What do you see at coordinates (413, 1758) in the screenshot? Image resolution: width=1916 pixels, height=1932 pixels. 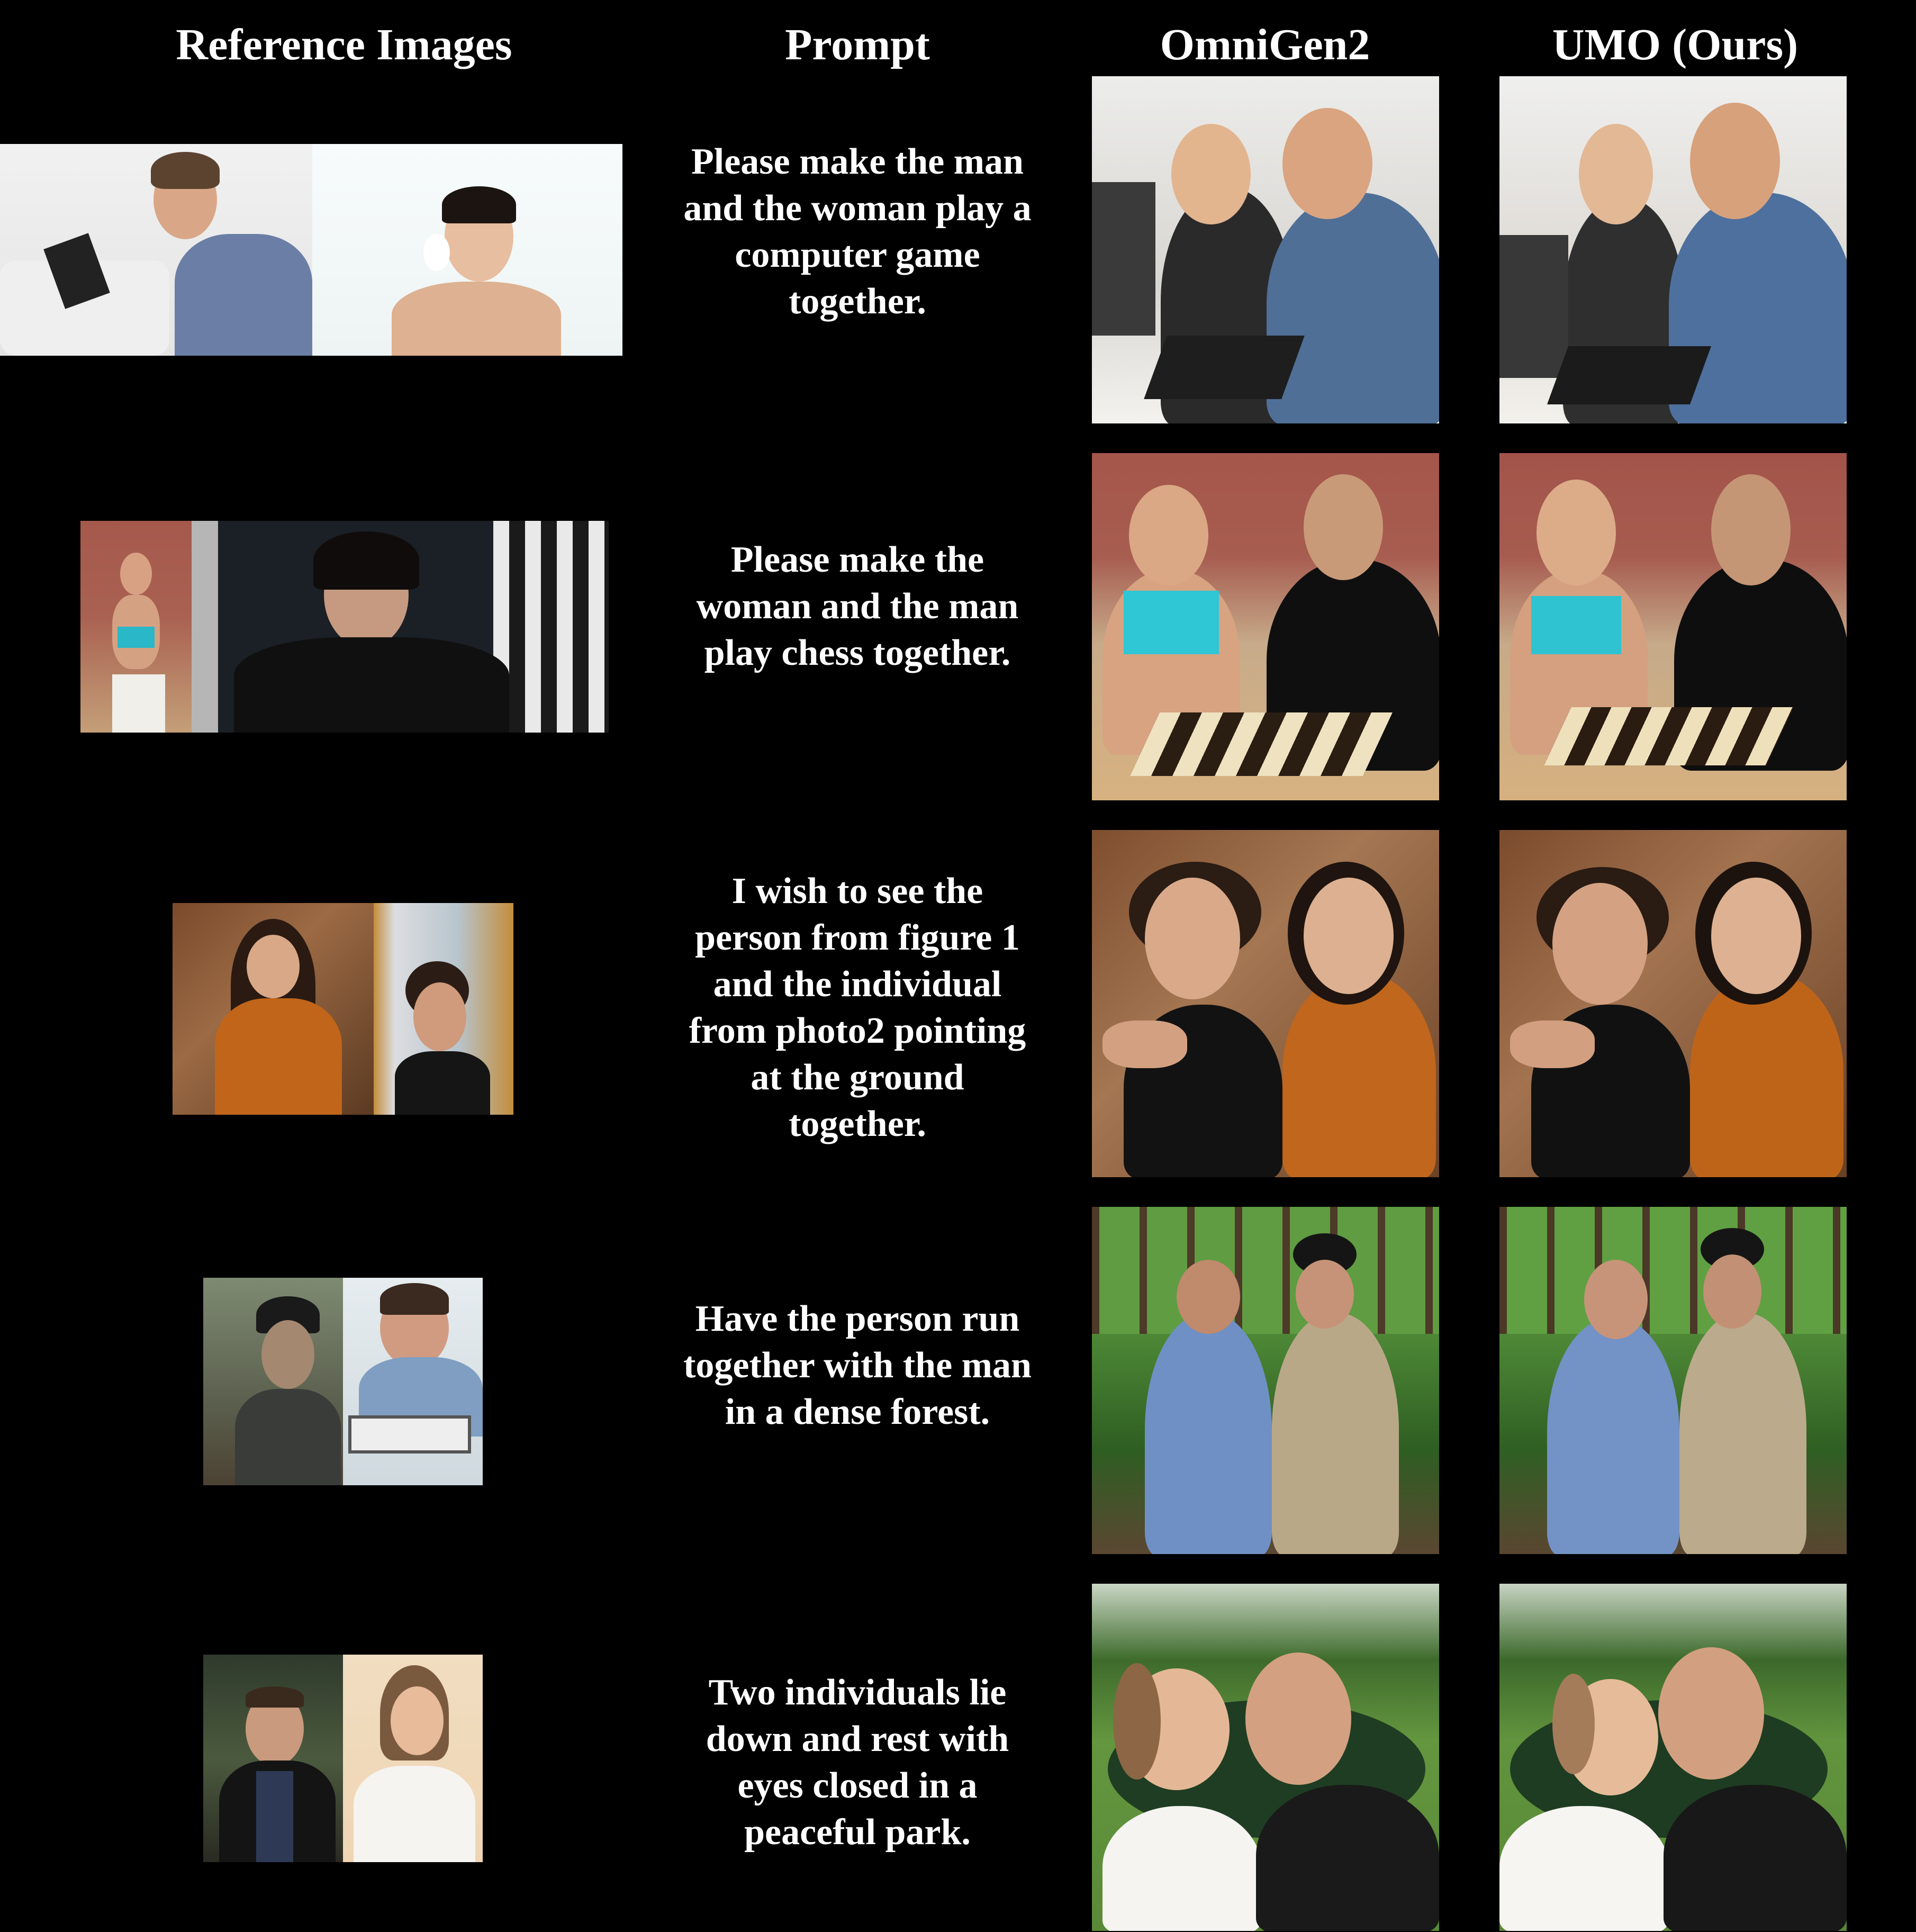 I see `reference-image-woman-white-shirt` at bounding box center [413, 1758].